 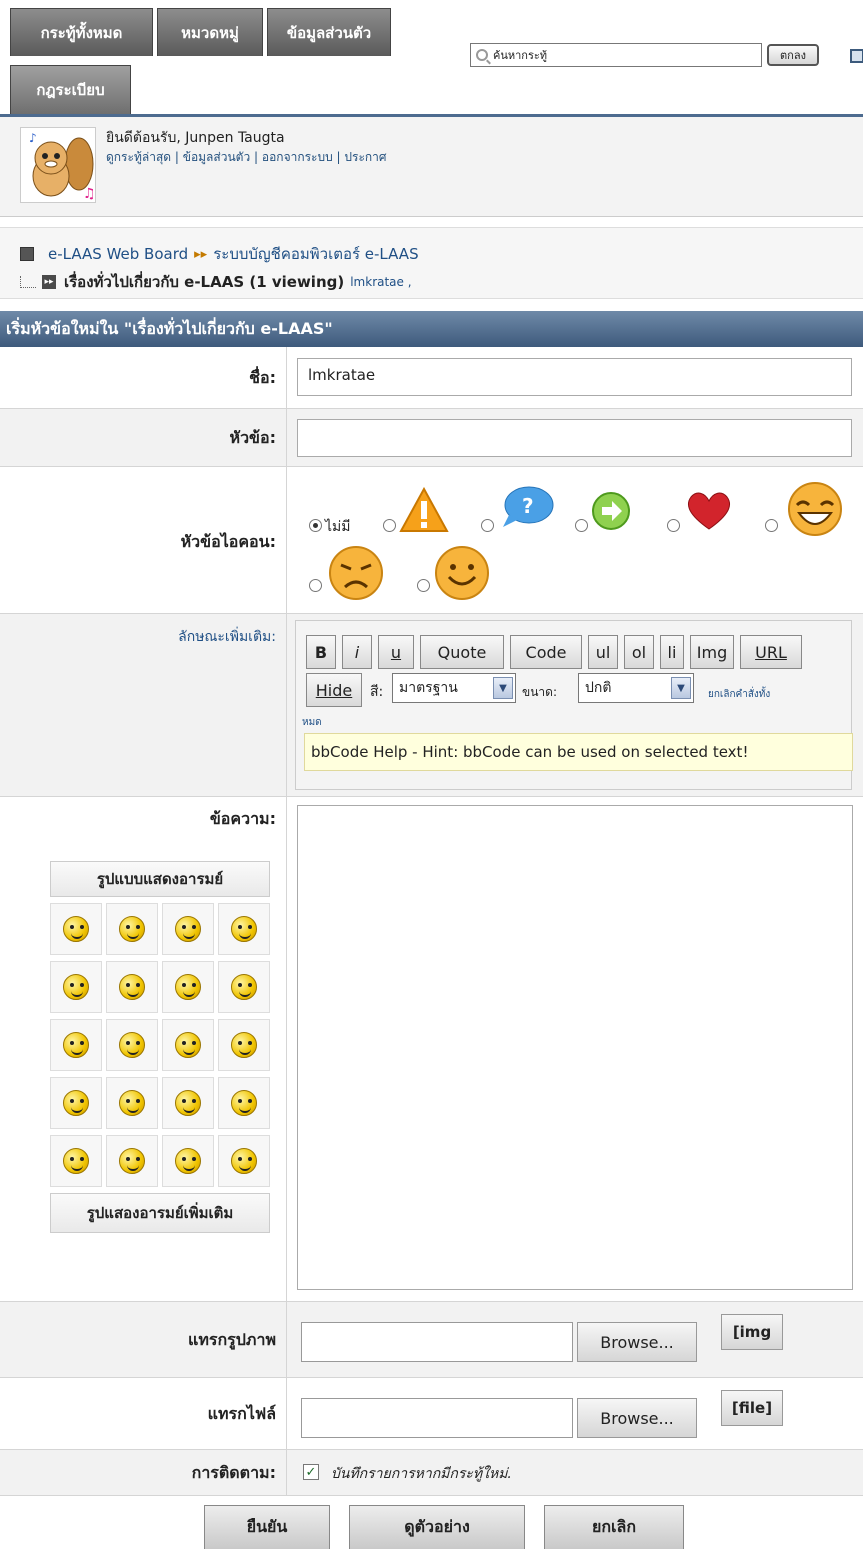 What do you see at coordinates (574, 438) in the screenshot?
I see `subject-input` at bounding box center [574, 438].